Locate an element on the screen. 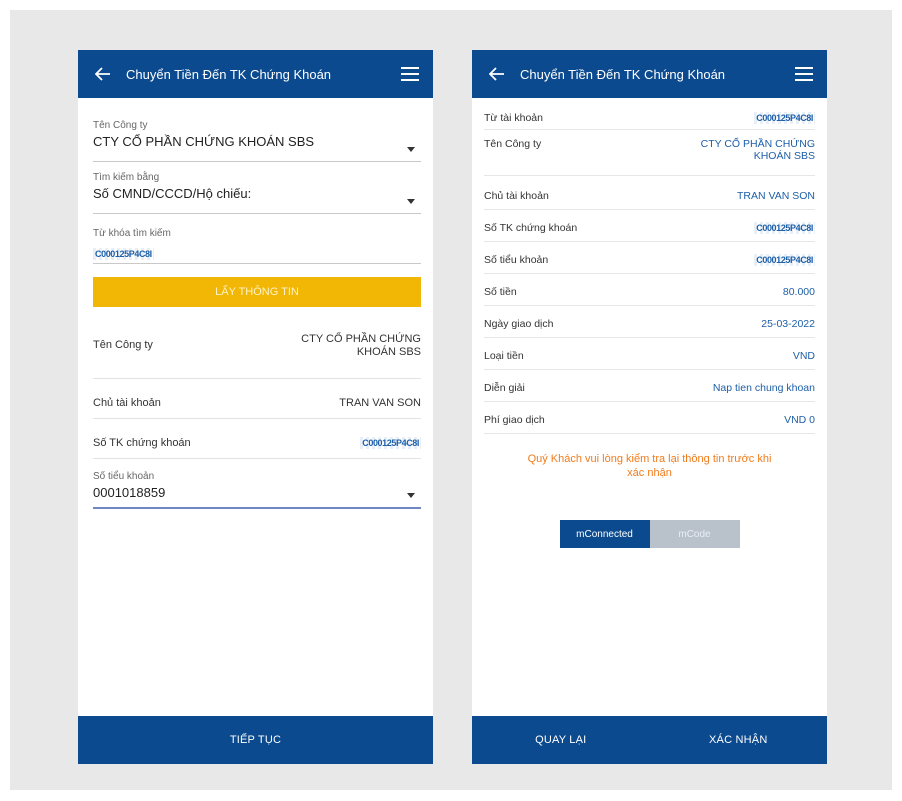 The height and width of the screenshot is (801, 902). keyword-input: Từ khóa tìm kiếm C000125P4C8I is located at coordinates (257, 246).